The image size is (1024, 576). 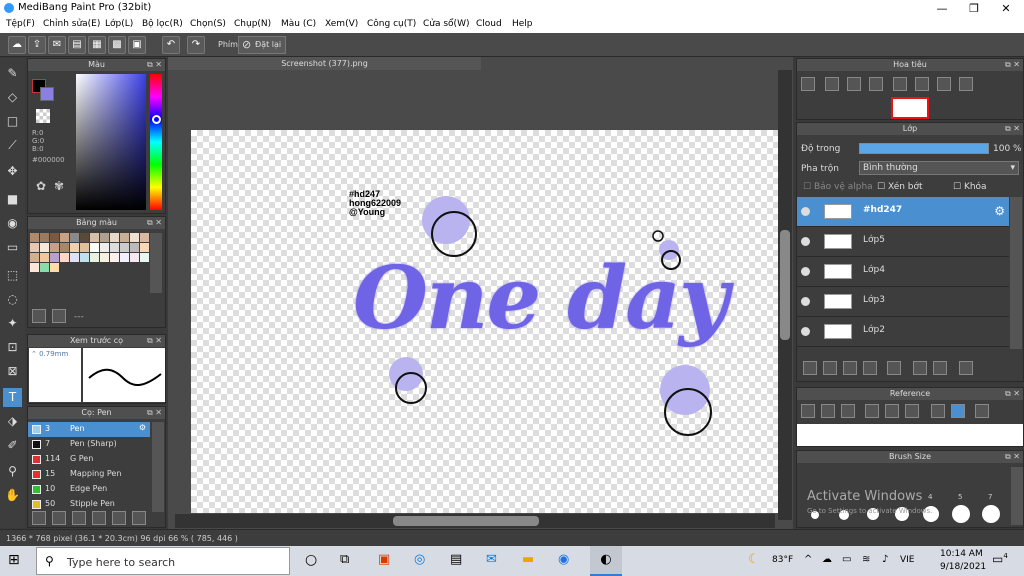 What do you see at coordinates (139, 518) in the screenshot?
I see `brush-copy-icon` at bounding box center [139, 518].